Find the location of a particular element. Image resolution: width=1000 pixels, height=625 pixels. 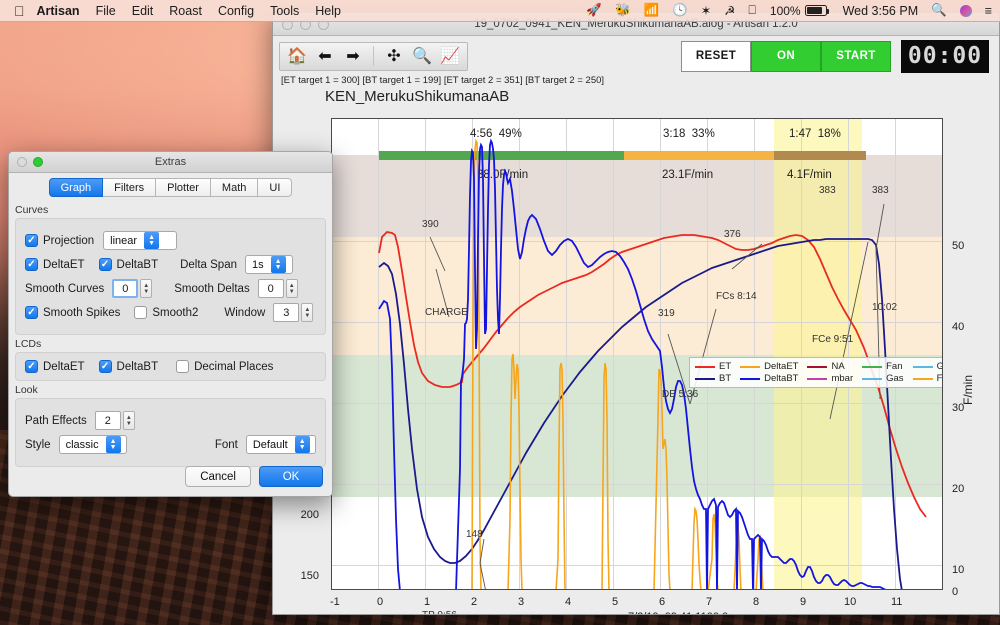

zoom-icon: 🔍 is located at coordinates (422, 56).